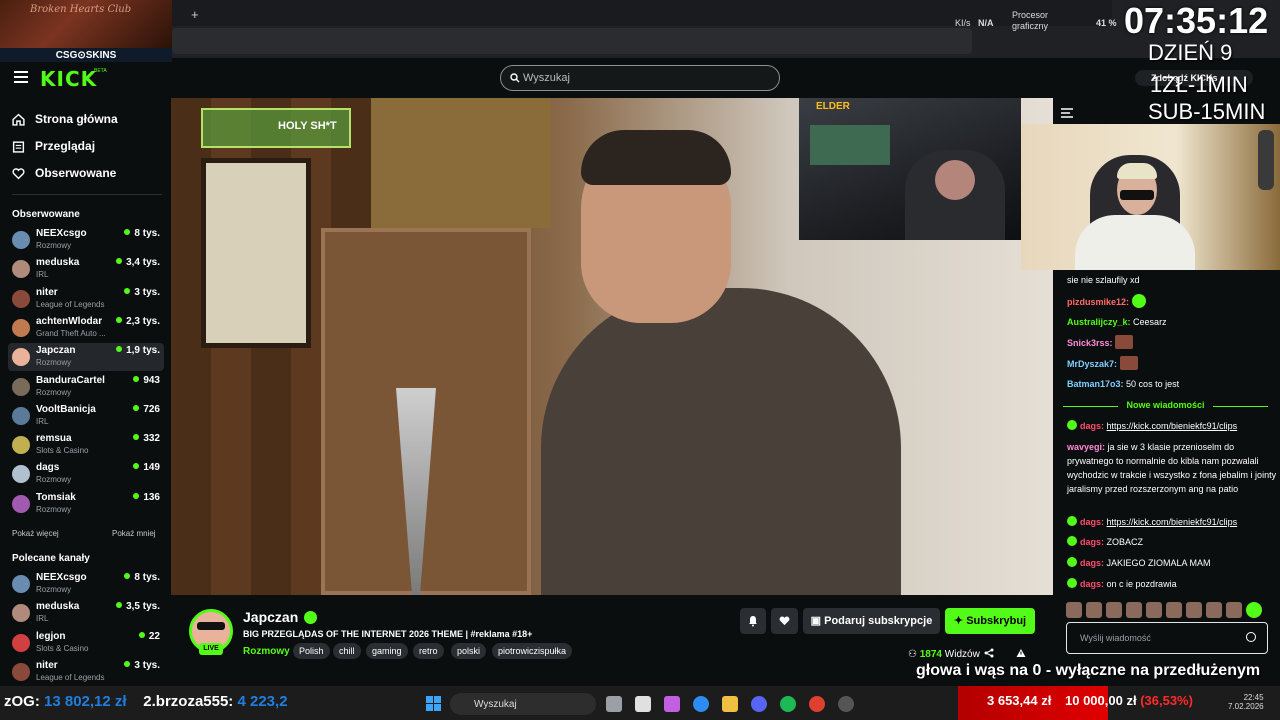  I want to click on nav-home: Strona główna, so click(65, 119).